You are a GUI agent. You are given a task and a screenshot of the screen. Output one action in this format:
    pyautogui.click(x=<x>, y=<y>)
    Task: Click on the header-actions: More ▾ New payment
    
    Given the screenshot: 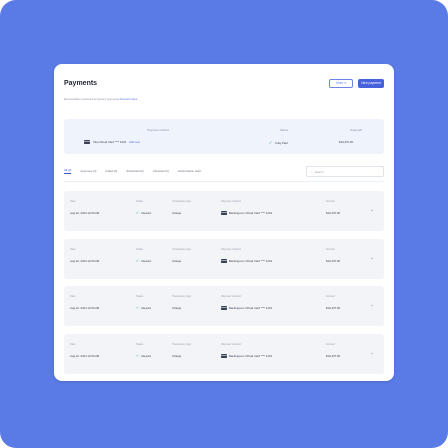 What is the action you would take?
    pyautogui.click(x=356, y=83)
    